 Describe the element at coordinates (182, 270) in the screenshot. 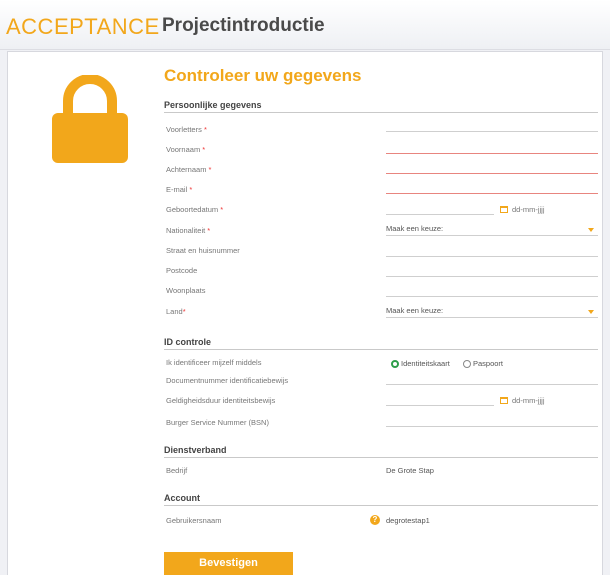

I see `postcode-label: Postcode` at that location.